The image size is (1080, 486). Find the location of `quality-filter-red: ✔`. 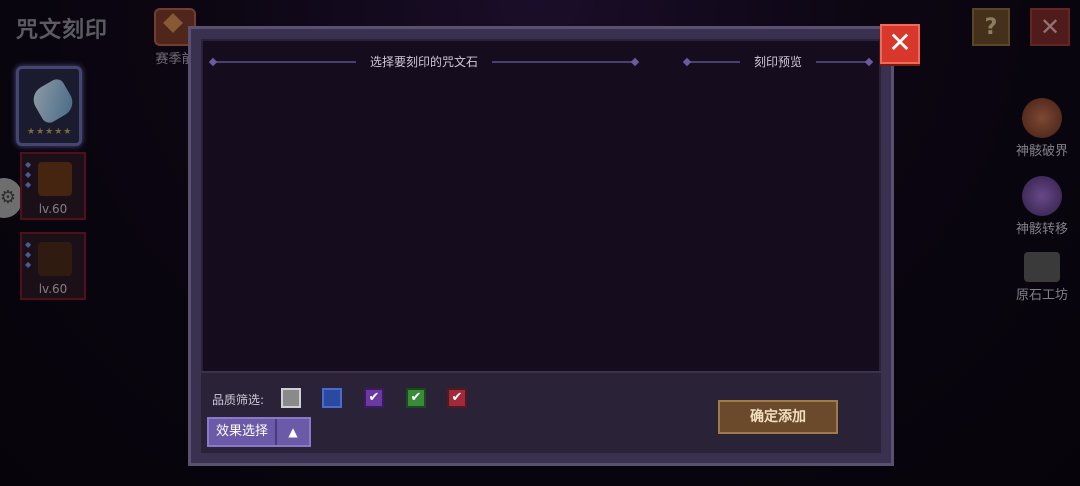

quality-filter-red: ✔ is located at coordinates (457, 398).